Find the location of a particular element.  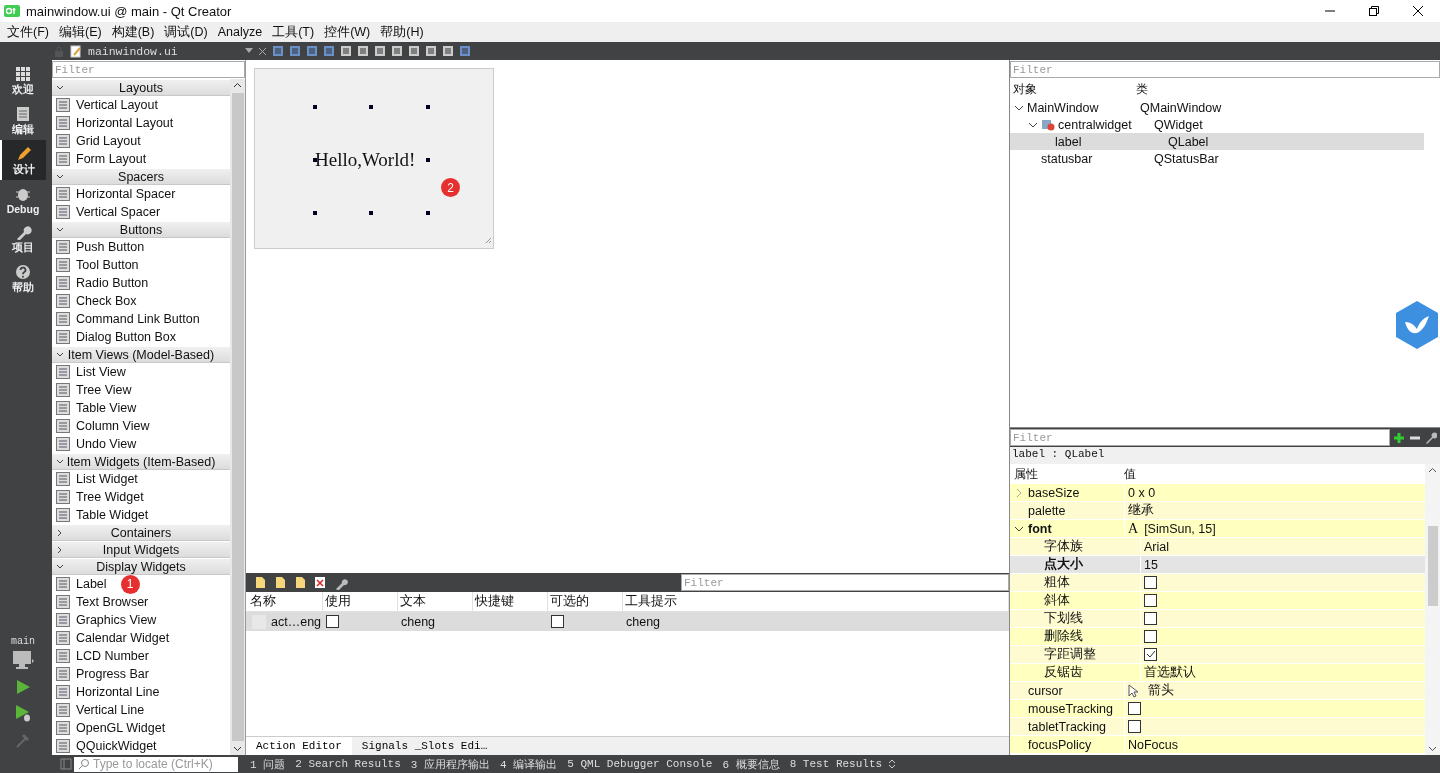

menu-item: 文件(F) is located at coordinates (28, 32).